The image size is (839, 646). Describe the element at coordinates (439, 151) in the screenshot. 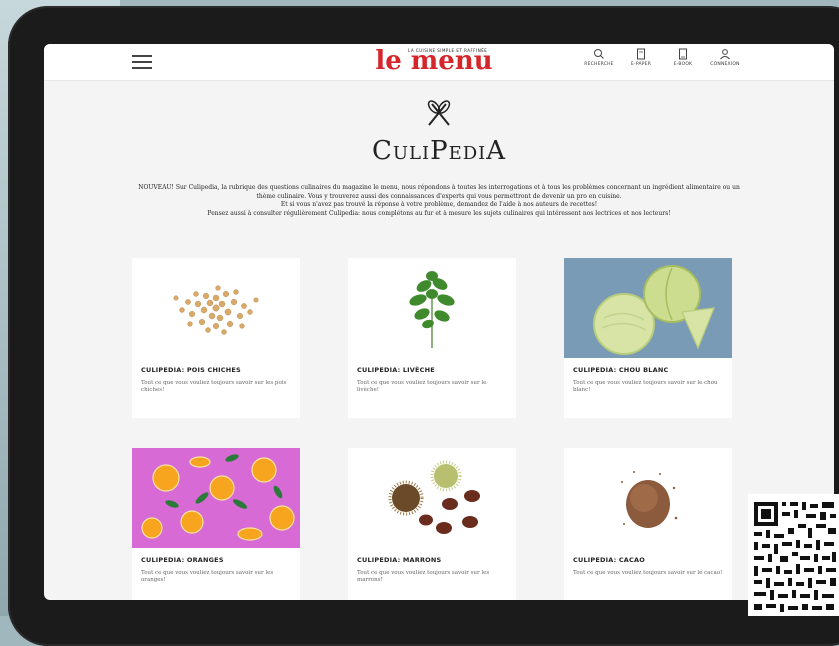

I see `page-title: CuliPediA` at that location.